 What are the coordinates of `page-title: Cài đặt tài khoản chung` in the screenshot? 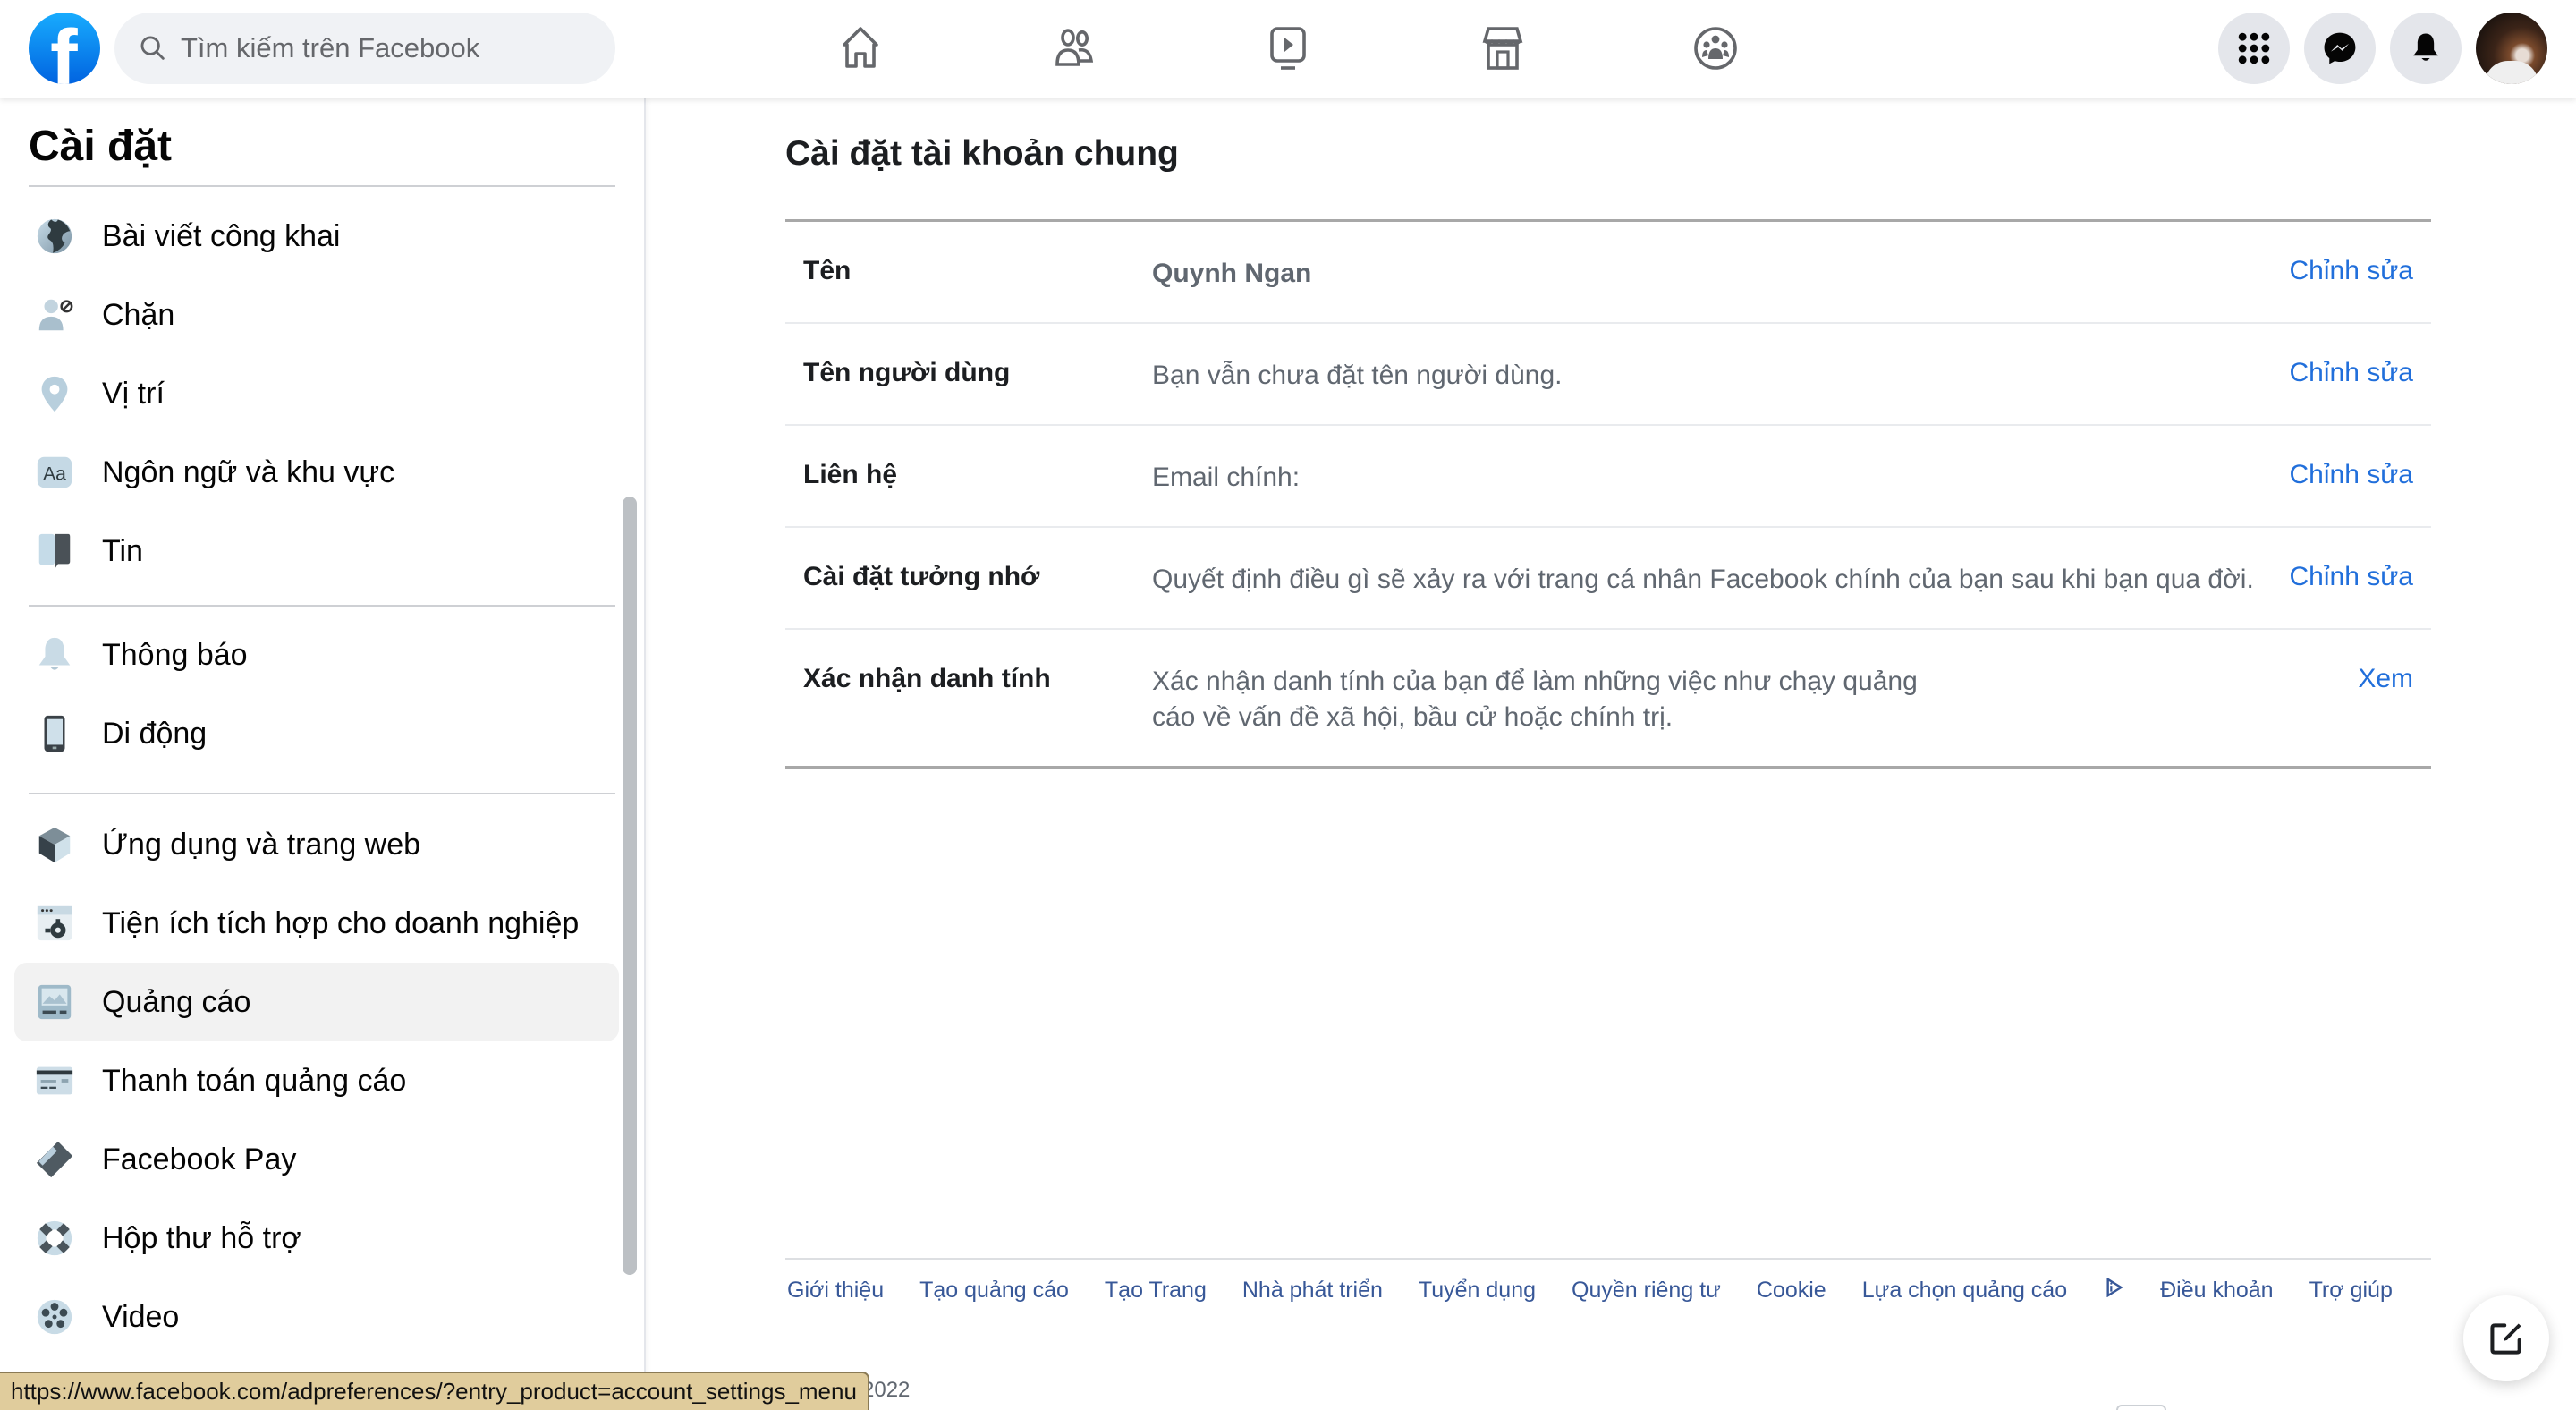 It's located at (982, 154).